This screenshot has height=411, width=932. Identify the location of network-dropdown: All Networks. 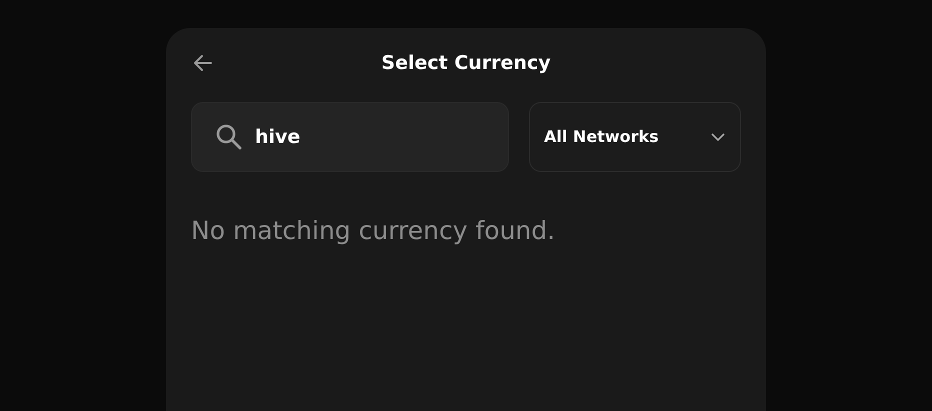
(635, 137).